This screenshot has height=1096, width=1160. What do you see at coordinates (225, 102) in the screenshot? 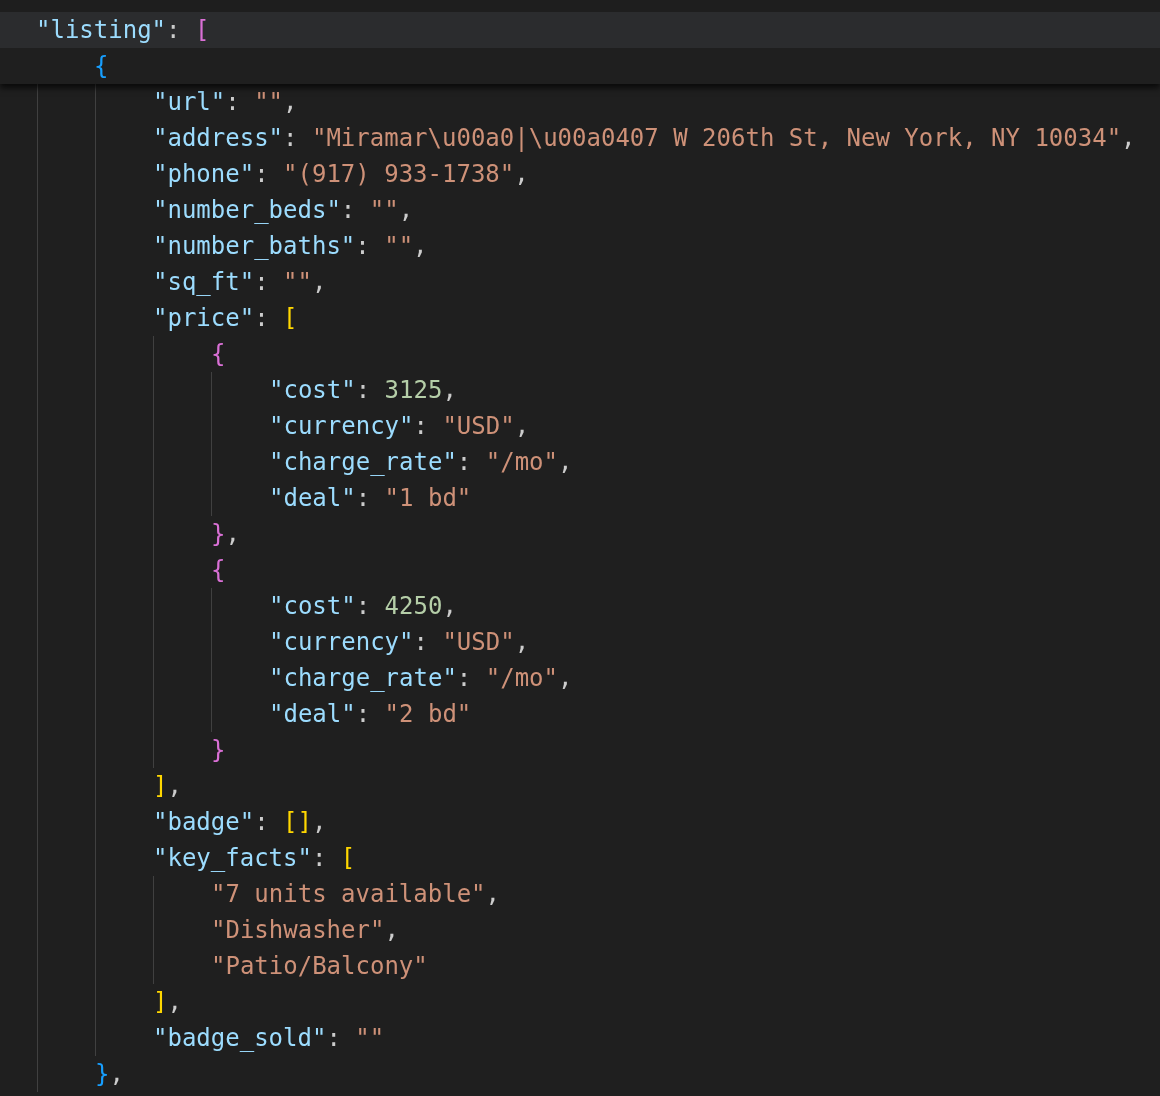
I see `code-line: "url": "",` at bounding box center [225, 102].